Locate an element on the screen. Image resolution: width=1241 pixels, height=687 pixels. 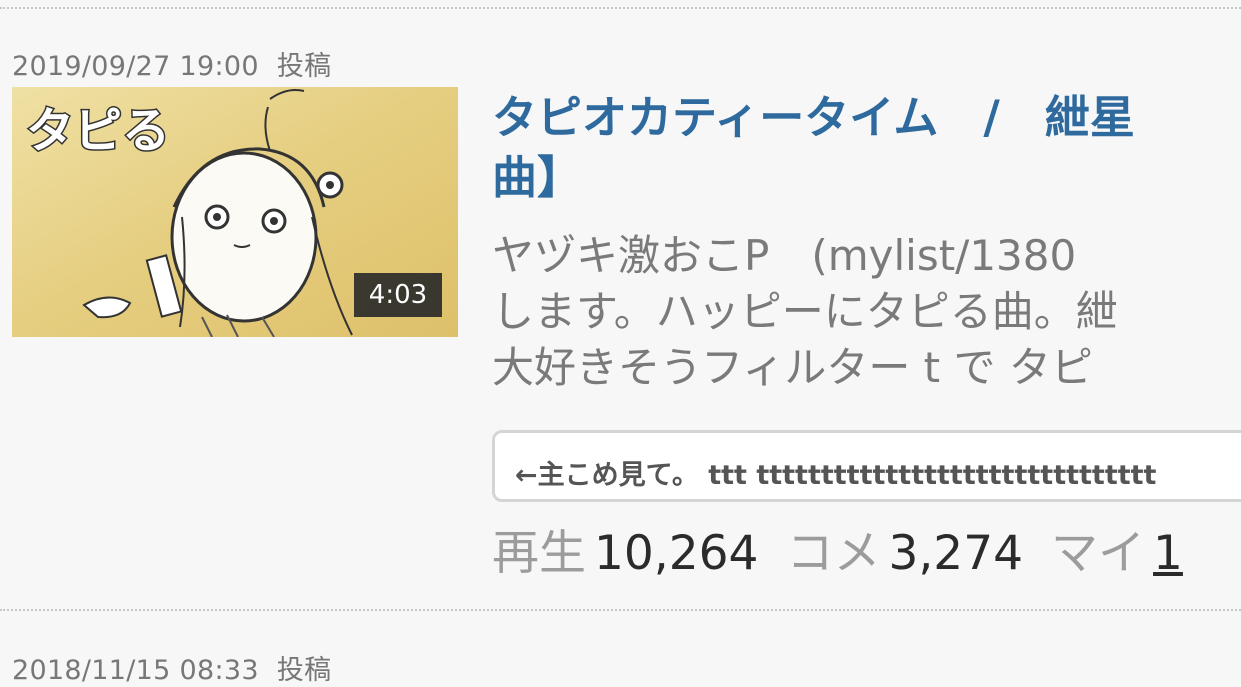
video-duration: 4:03 is located at coordinates (398, 295).